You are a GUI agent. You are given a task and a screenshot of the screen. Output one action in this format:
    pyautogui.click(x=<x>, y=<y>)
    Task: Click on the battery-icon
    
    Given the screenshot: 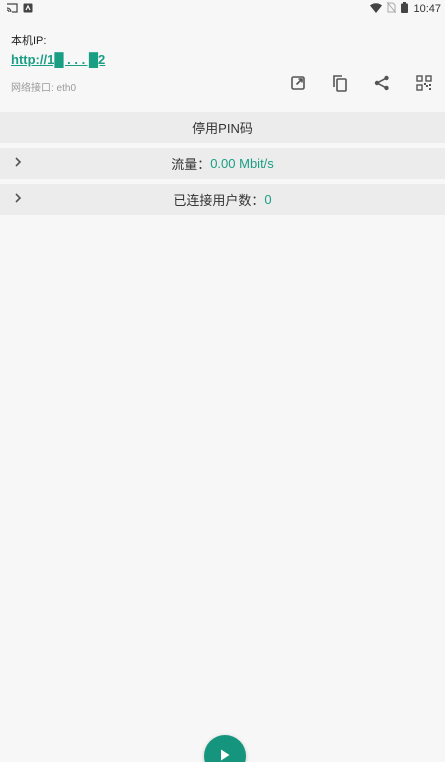 What is the action you would take?
    pyautogui.click(x=405, y=9)
    